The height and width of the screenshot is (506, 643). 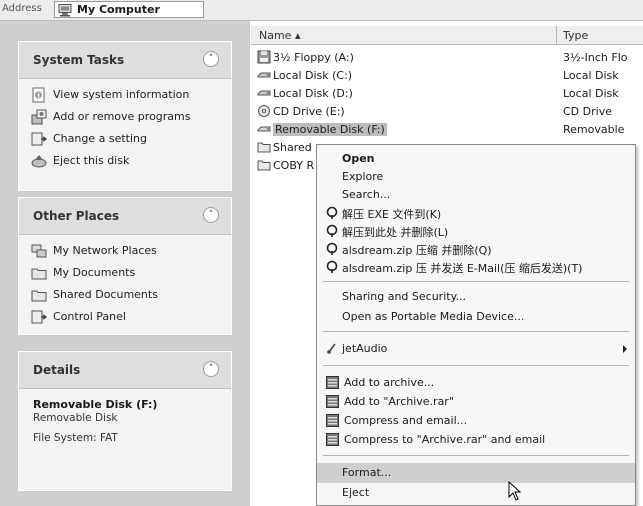 I want to click on menu-label: jetAudio, so click(x=365, y=348).